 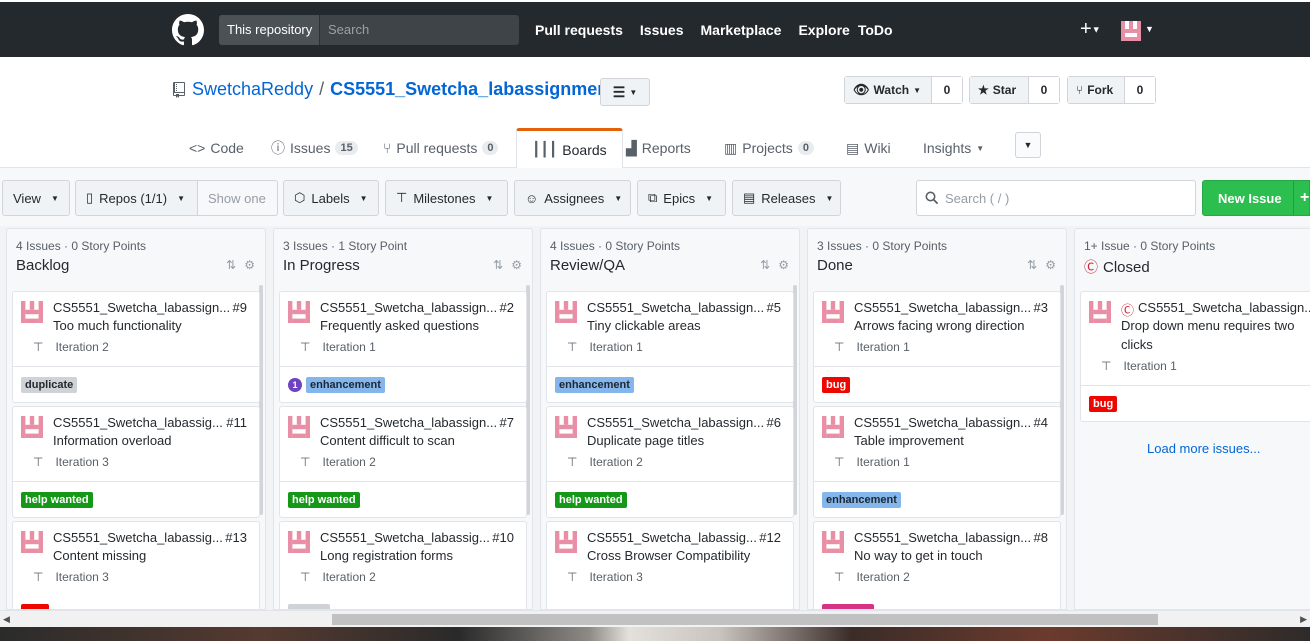 I want to click on card-number: #11, so click(x=236, y=422).